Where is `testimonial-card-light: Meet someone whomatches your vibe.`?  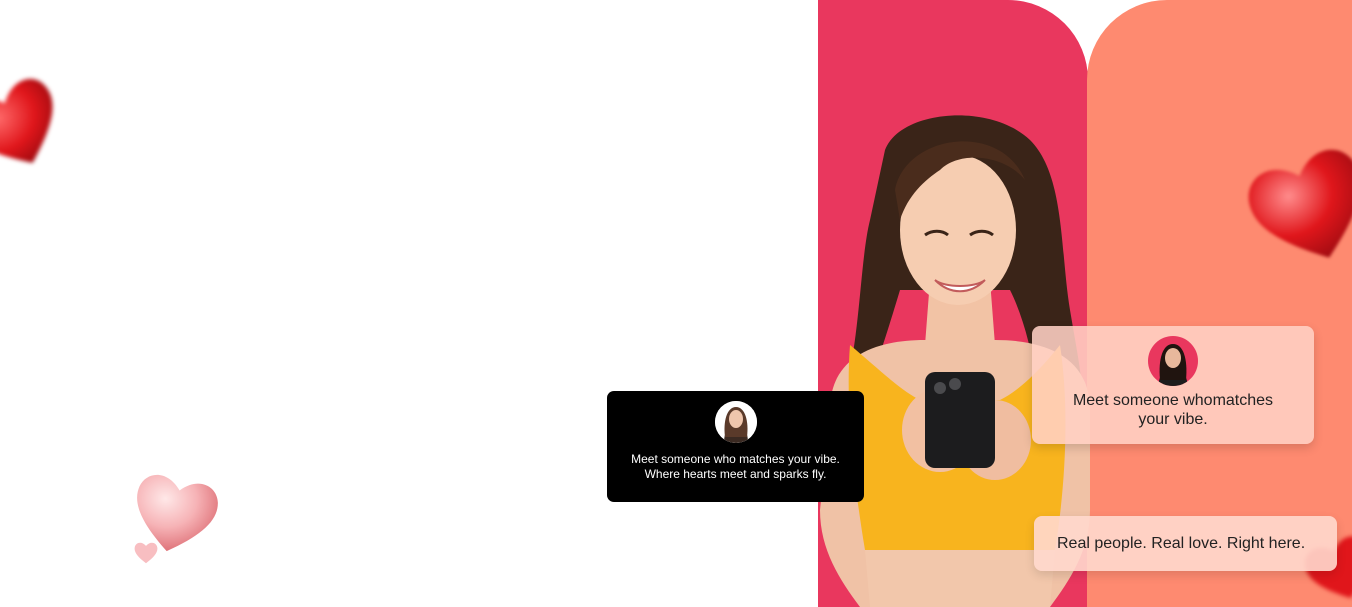
testimonial-card-light: Meet someone whomatches your vibe. is located at coordinates (1173, 385).